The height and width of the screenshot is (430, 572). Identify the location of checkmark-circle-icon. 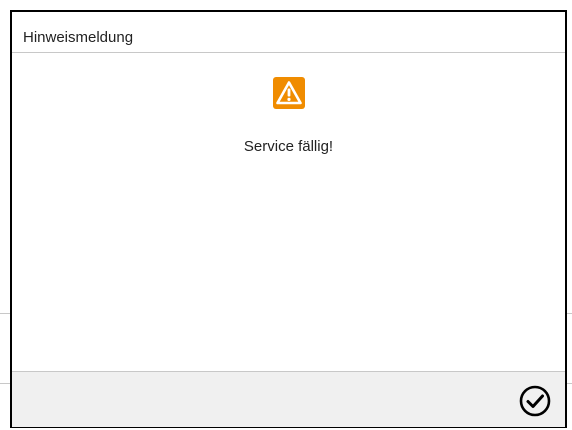
(535, 401).